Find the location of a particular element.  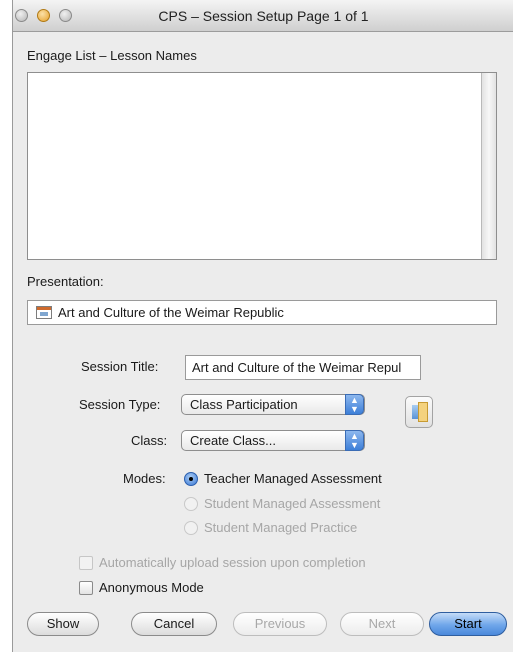

show-button: Show is located at coordinates (63, 624).